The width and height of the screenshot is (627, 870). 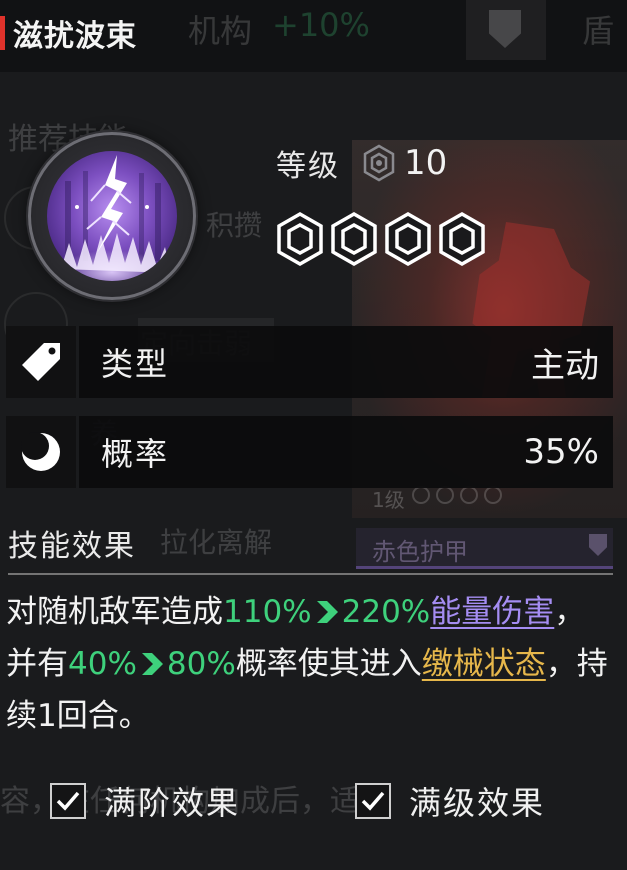 I want to click on skill-level-row: 等级 10, so click(x=361, y=163).